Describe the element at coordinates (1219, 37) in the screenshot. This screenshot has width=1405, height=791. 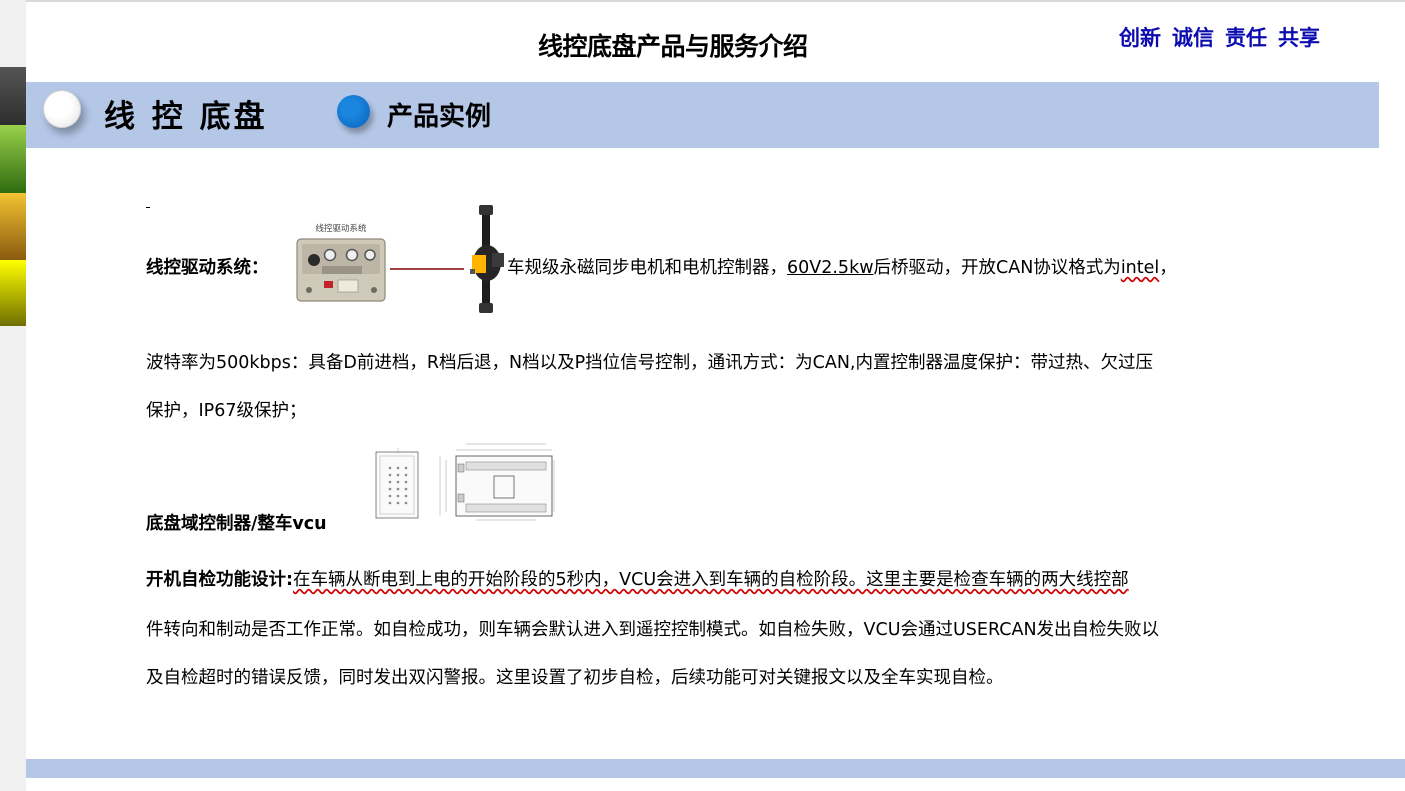
I see `motto: 创新 诚信 责任 共享` at that location.